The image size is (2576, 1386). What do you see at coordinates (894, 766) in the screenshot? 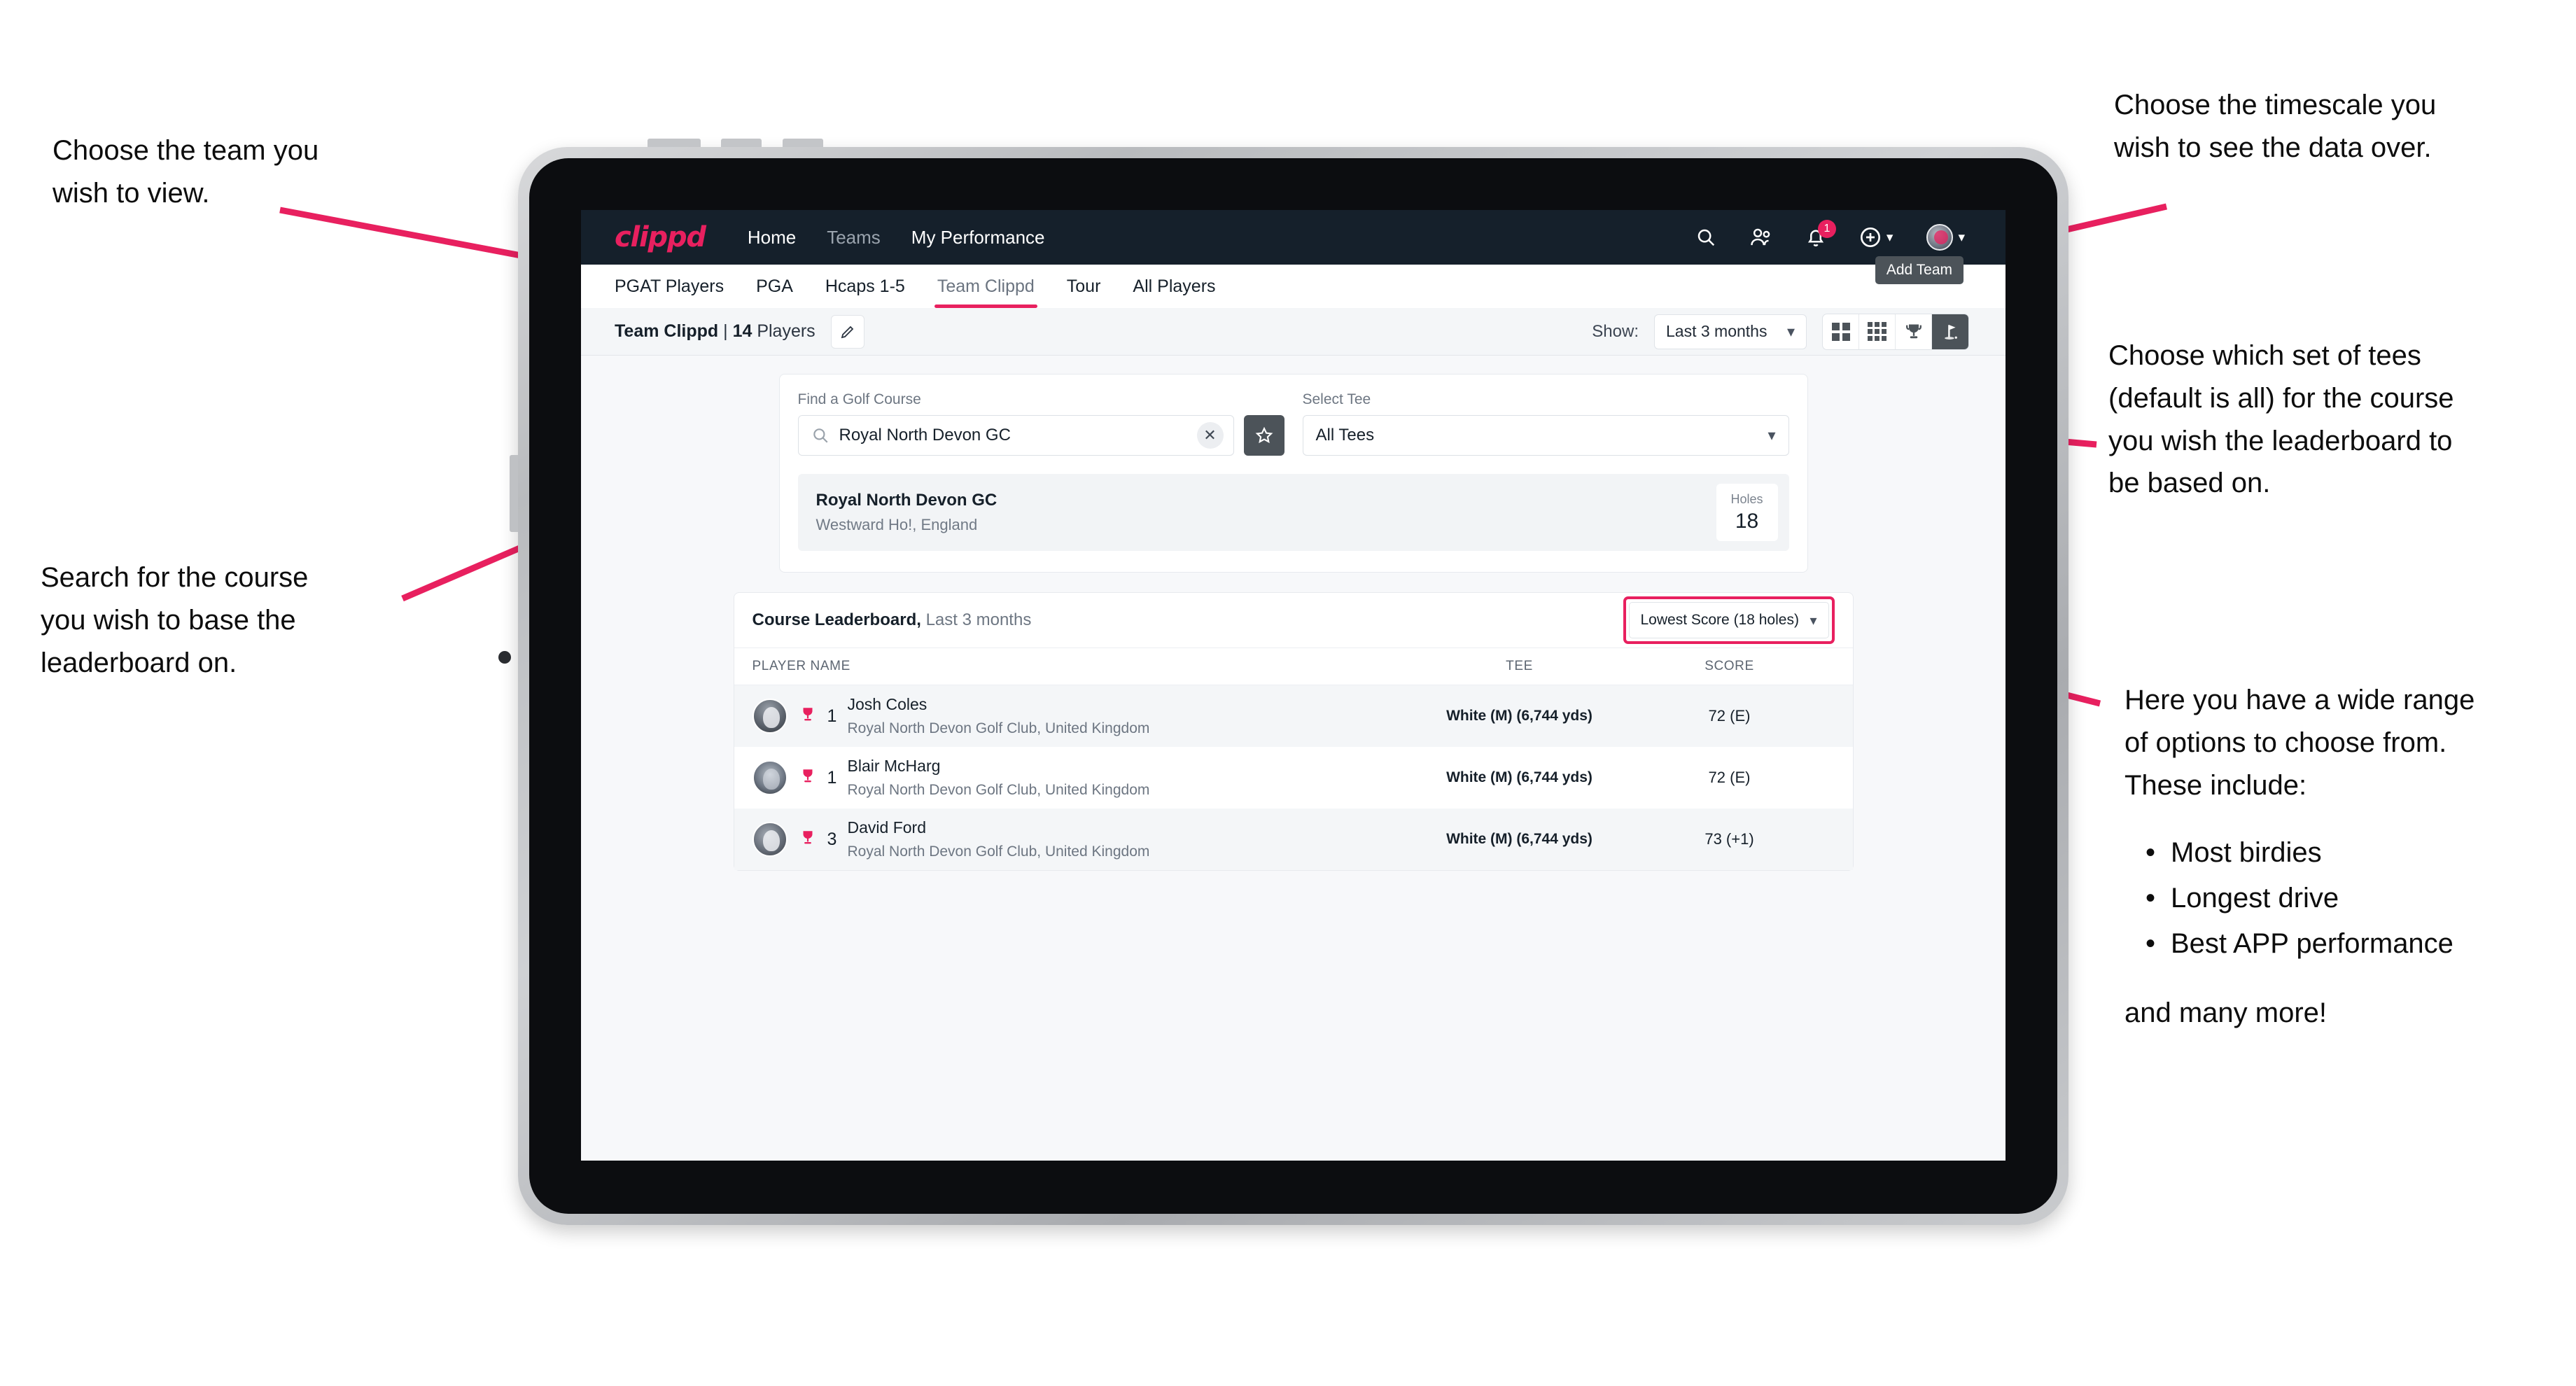
I see `player-name: Blair McHarg` at bounding box center [894, 766].